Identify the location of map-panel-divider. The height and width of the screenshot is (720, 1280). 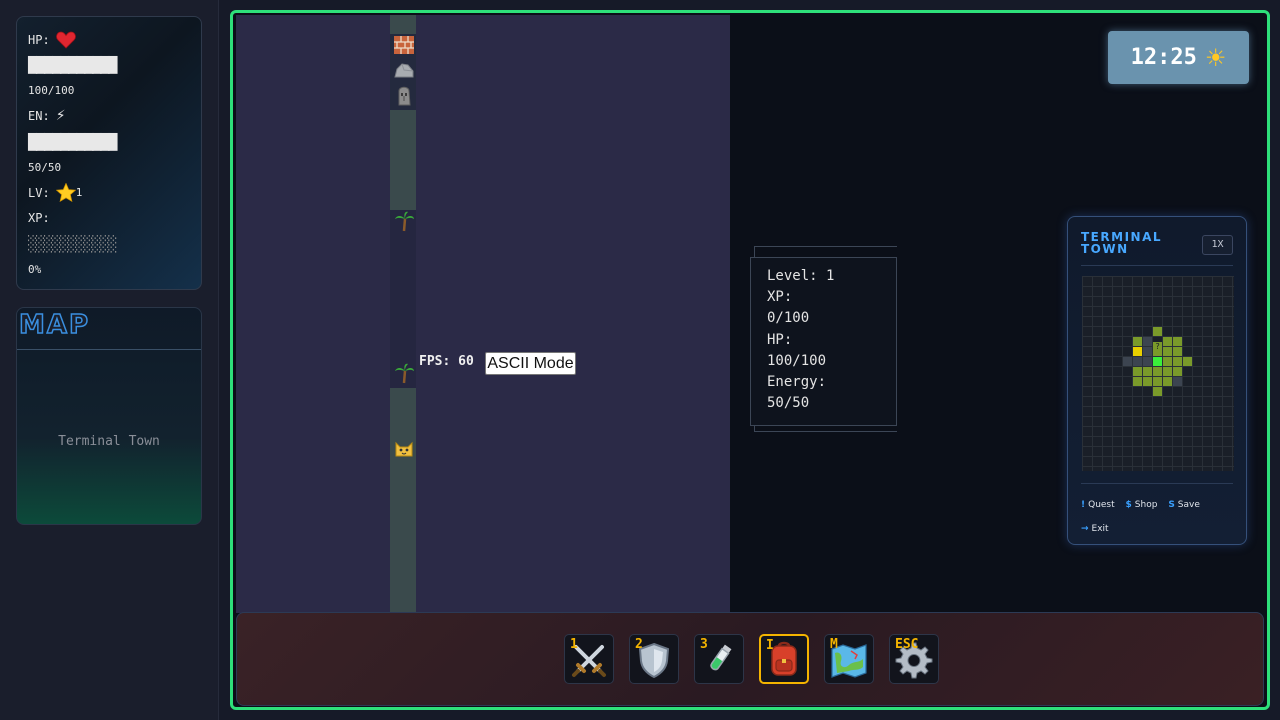
(109, 349).